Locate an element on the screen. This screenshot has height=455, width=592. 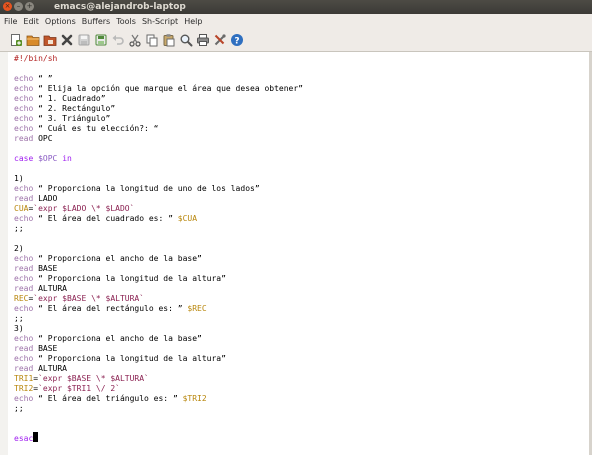
code-token: 2) is located at coordinates (19, 248).